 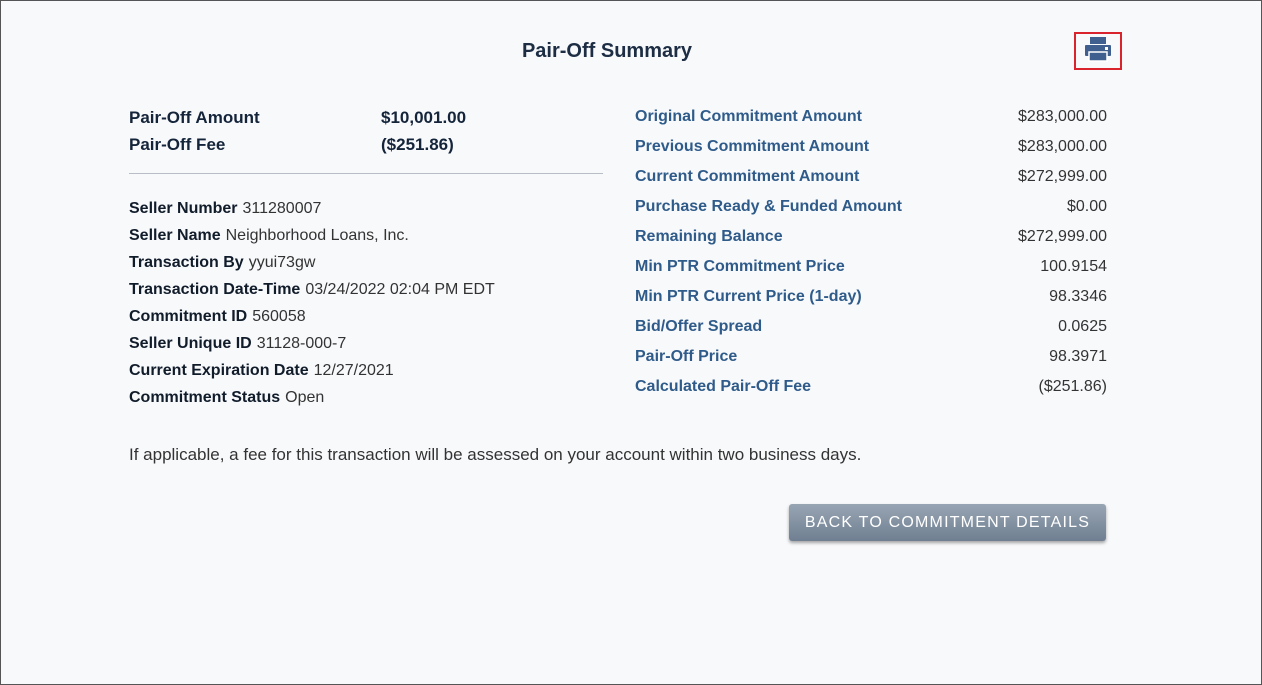 What do you see at coordinates (301, 343) in the screenshot?
I see `detail-value: 31128-000-7` at bounding box center [301, 343].